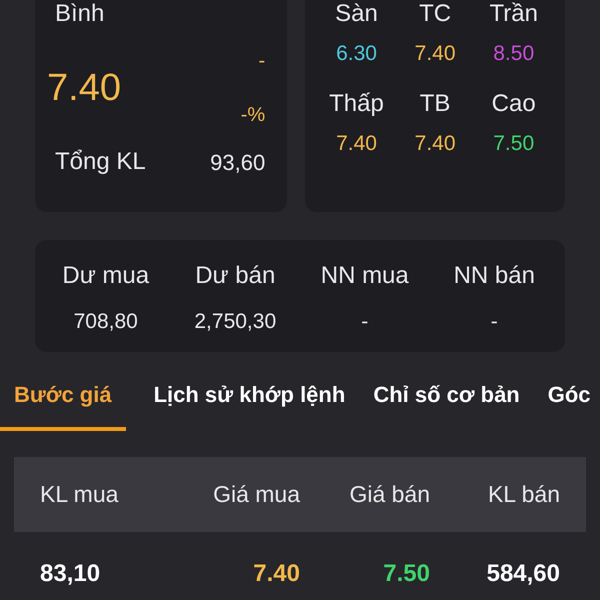  What do you see at coordinates (100, 162) in the screenshot?
I see `volume-label: Tổng KL` at bounding box center [100, 162].